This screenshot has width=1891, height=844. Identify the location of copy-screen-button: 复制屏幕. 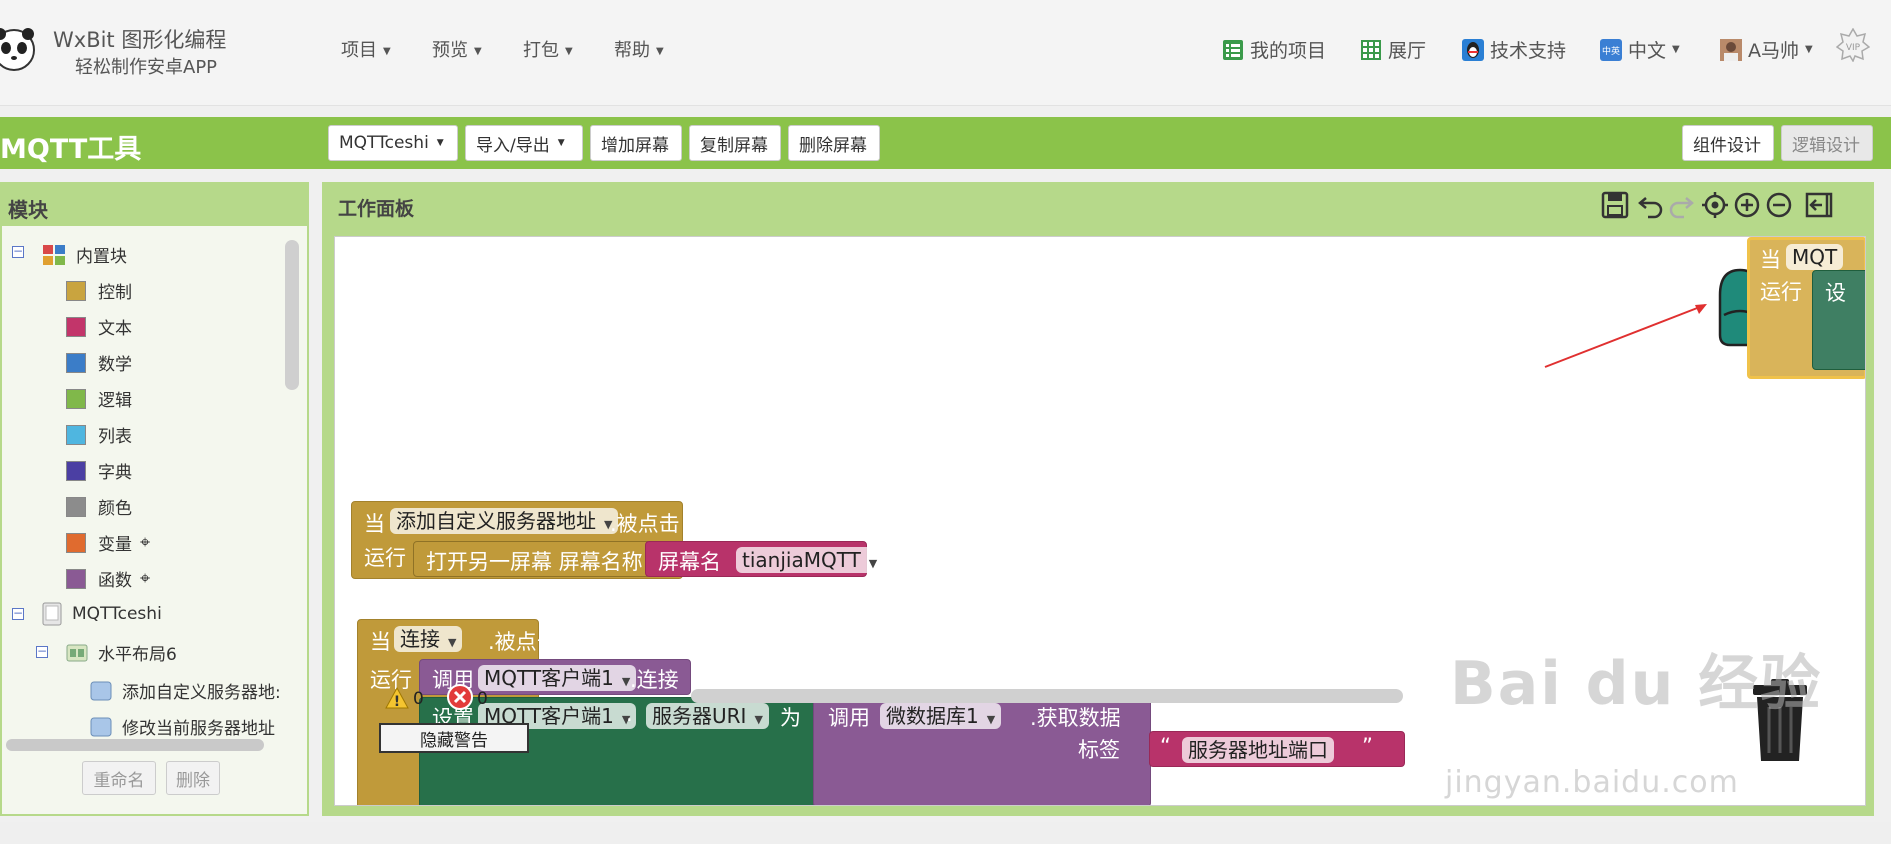
(735, 143).